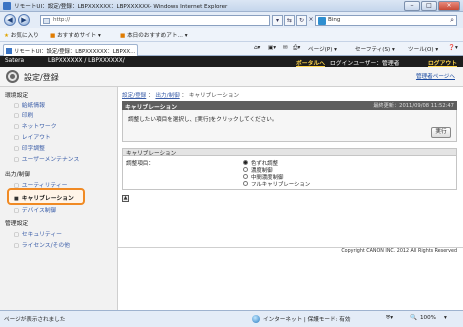  What do you see at coordinates (123, 36) in the screenshot?
I see `web-slice-icon: ■` at bounding box center [123, 36].